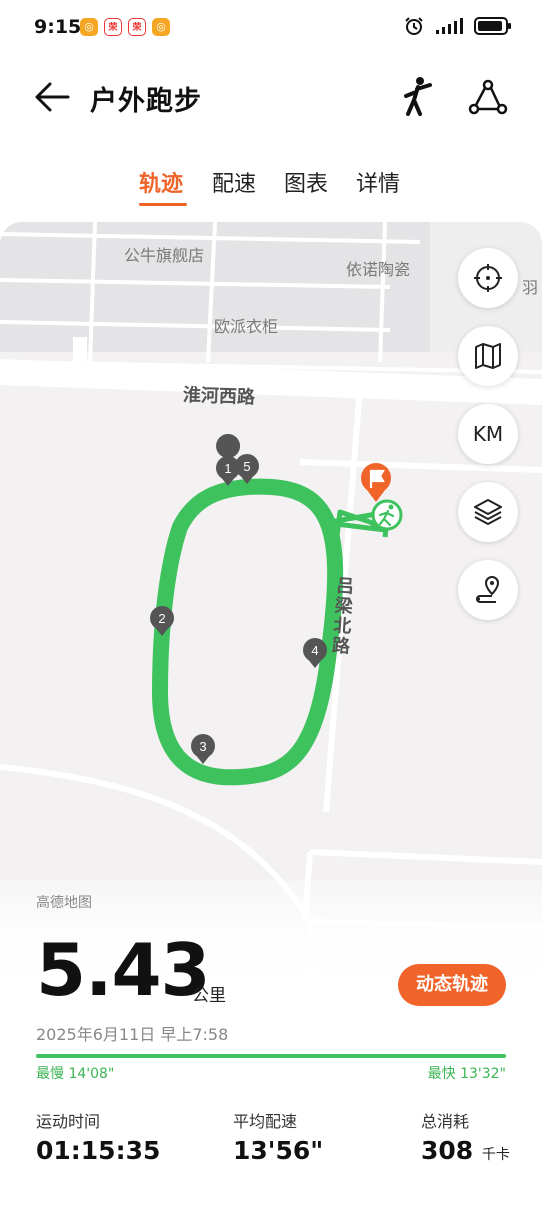 This screenshot has height=1206, width=542. I want to click on status-bar: 9:15 ◎ 荣 荣 ◎, so click(271, 28).